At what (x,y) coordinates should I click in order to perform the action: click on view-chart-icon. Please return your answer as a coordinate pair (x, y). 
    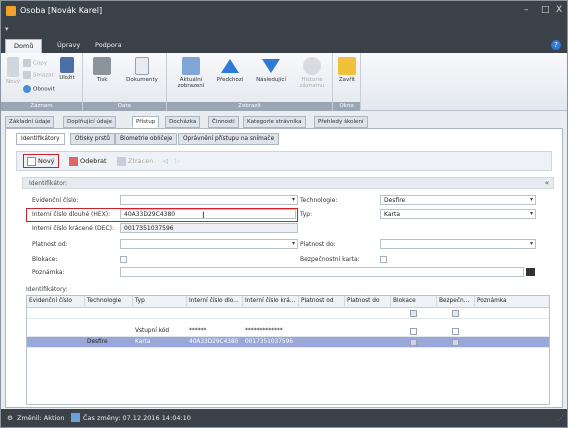
    Looking at the image, I should click on (191, 66).